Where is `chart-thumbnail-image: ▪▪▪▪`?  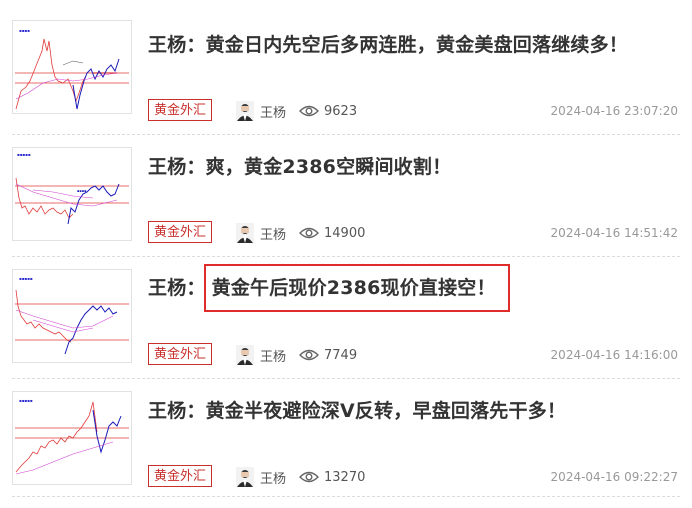 chart-thumbnail-image: ▪▪▪▪ is located at coordinates (72, 69).